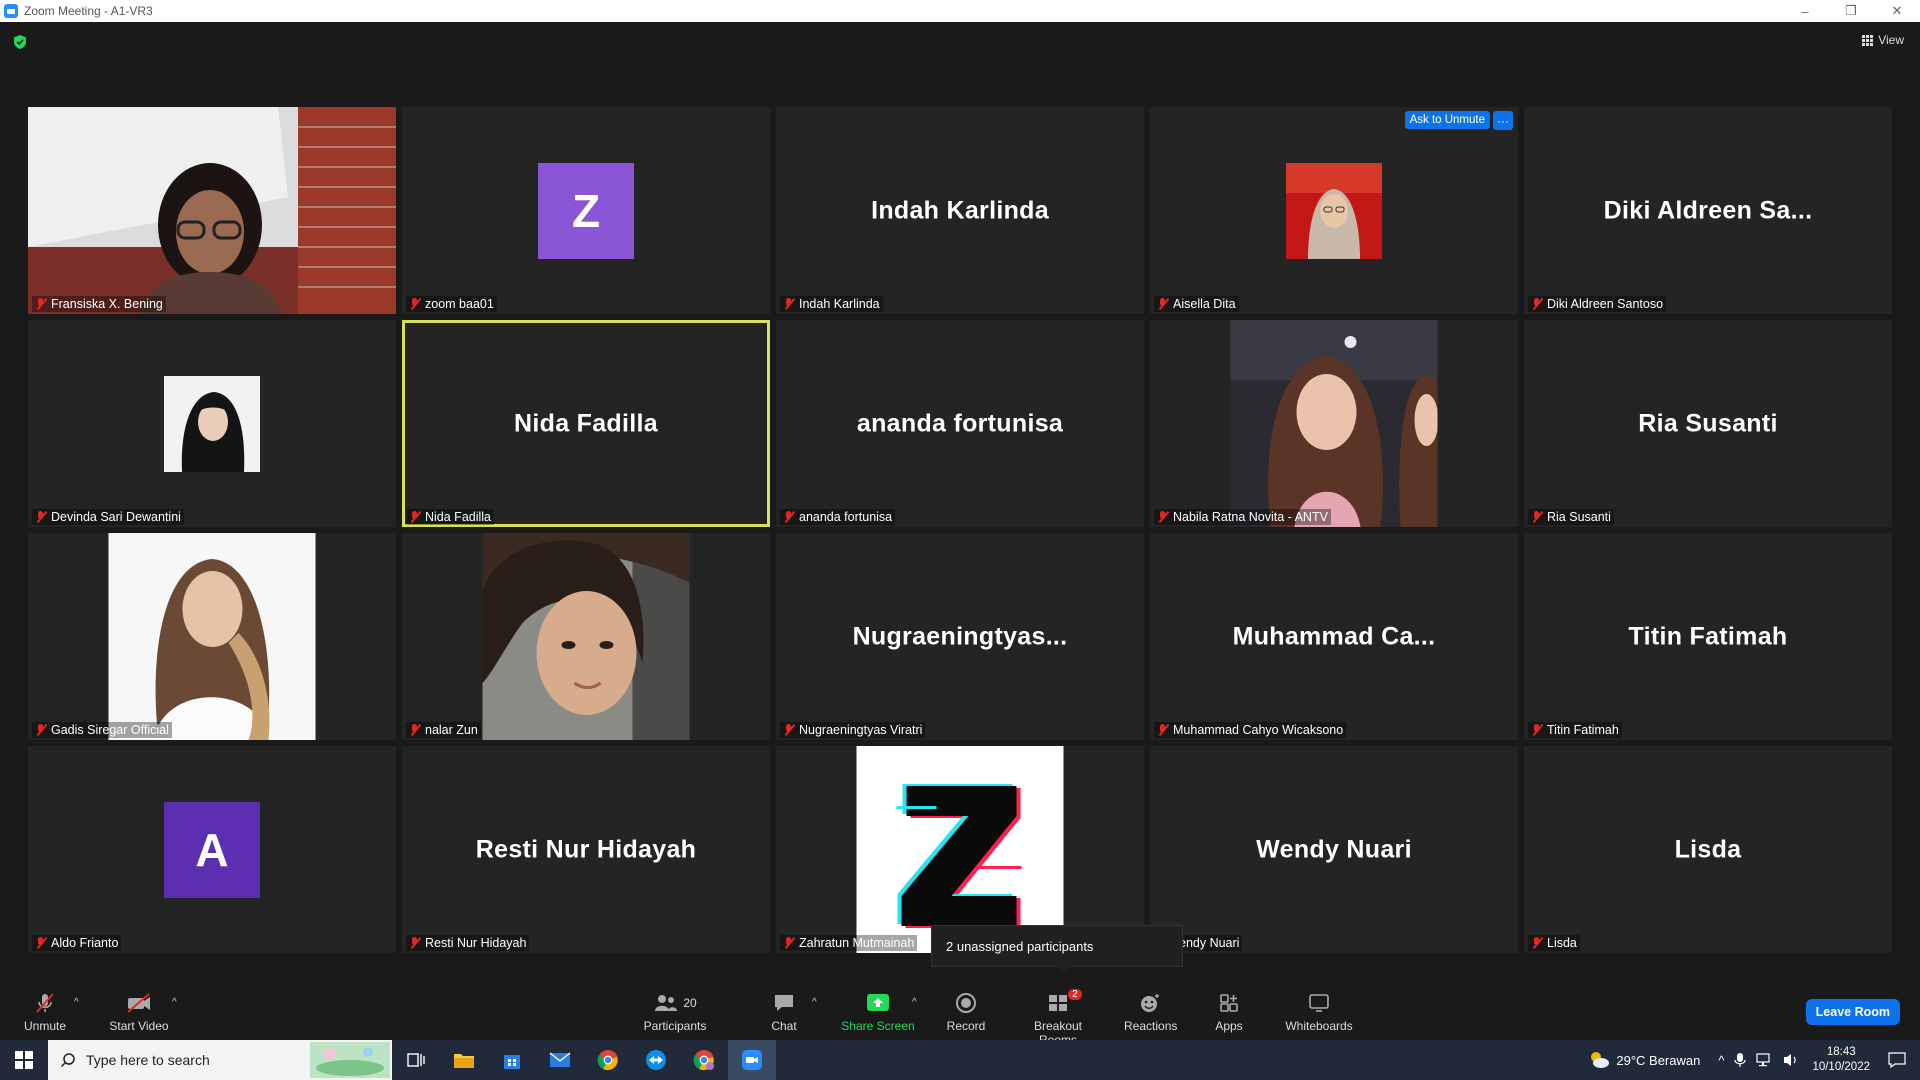 The width and height of the screenshot is (1920, 1080). What do you see at coordinates (1708, 423) in the screenshot?
I see `video-tile: Ria Susanti Ria Susanti` at bounding box center [1708, 423].